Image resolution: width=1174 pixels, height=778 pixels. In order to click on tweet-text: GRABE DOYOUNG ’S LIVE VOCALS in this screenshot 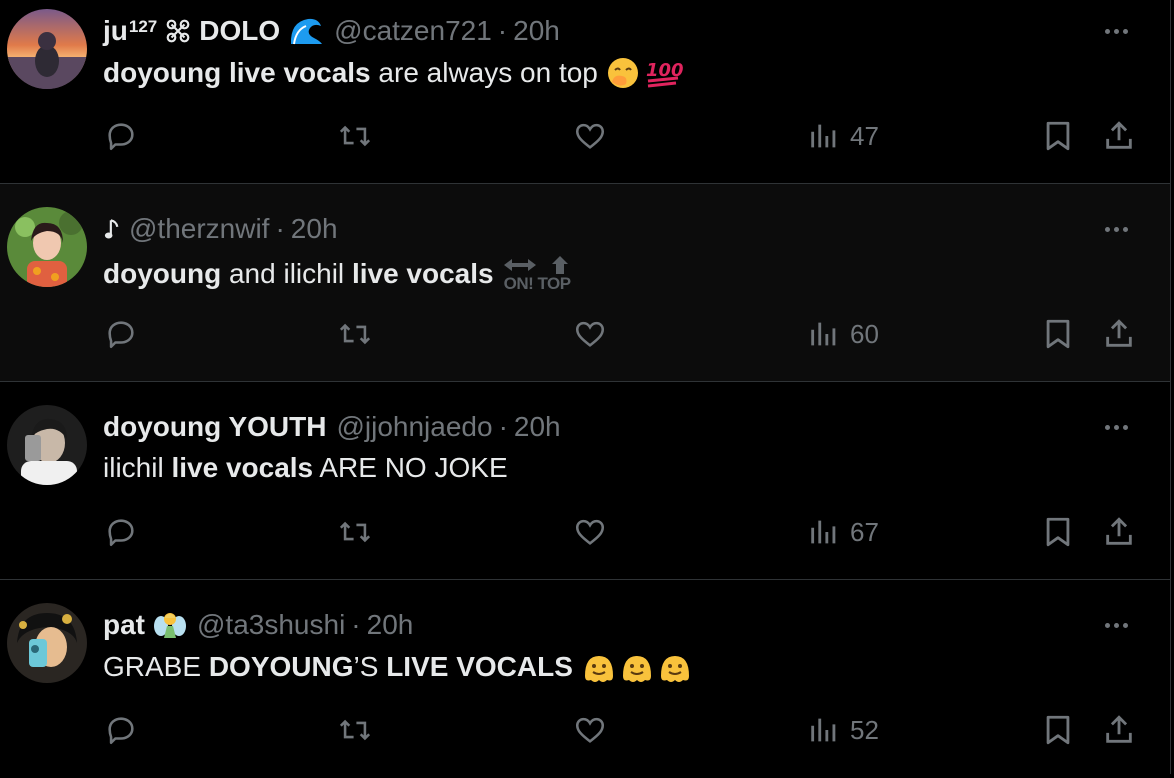, I will do `click(398, 667)`.